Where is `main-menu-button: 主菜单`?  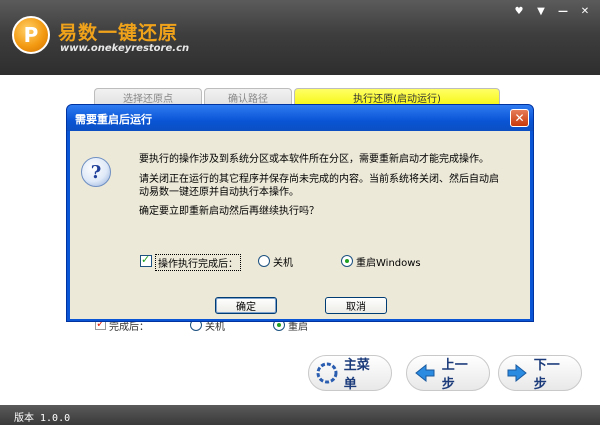 main-menu-button: 主菜单 is located at coordinates (350, 373).